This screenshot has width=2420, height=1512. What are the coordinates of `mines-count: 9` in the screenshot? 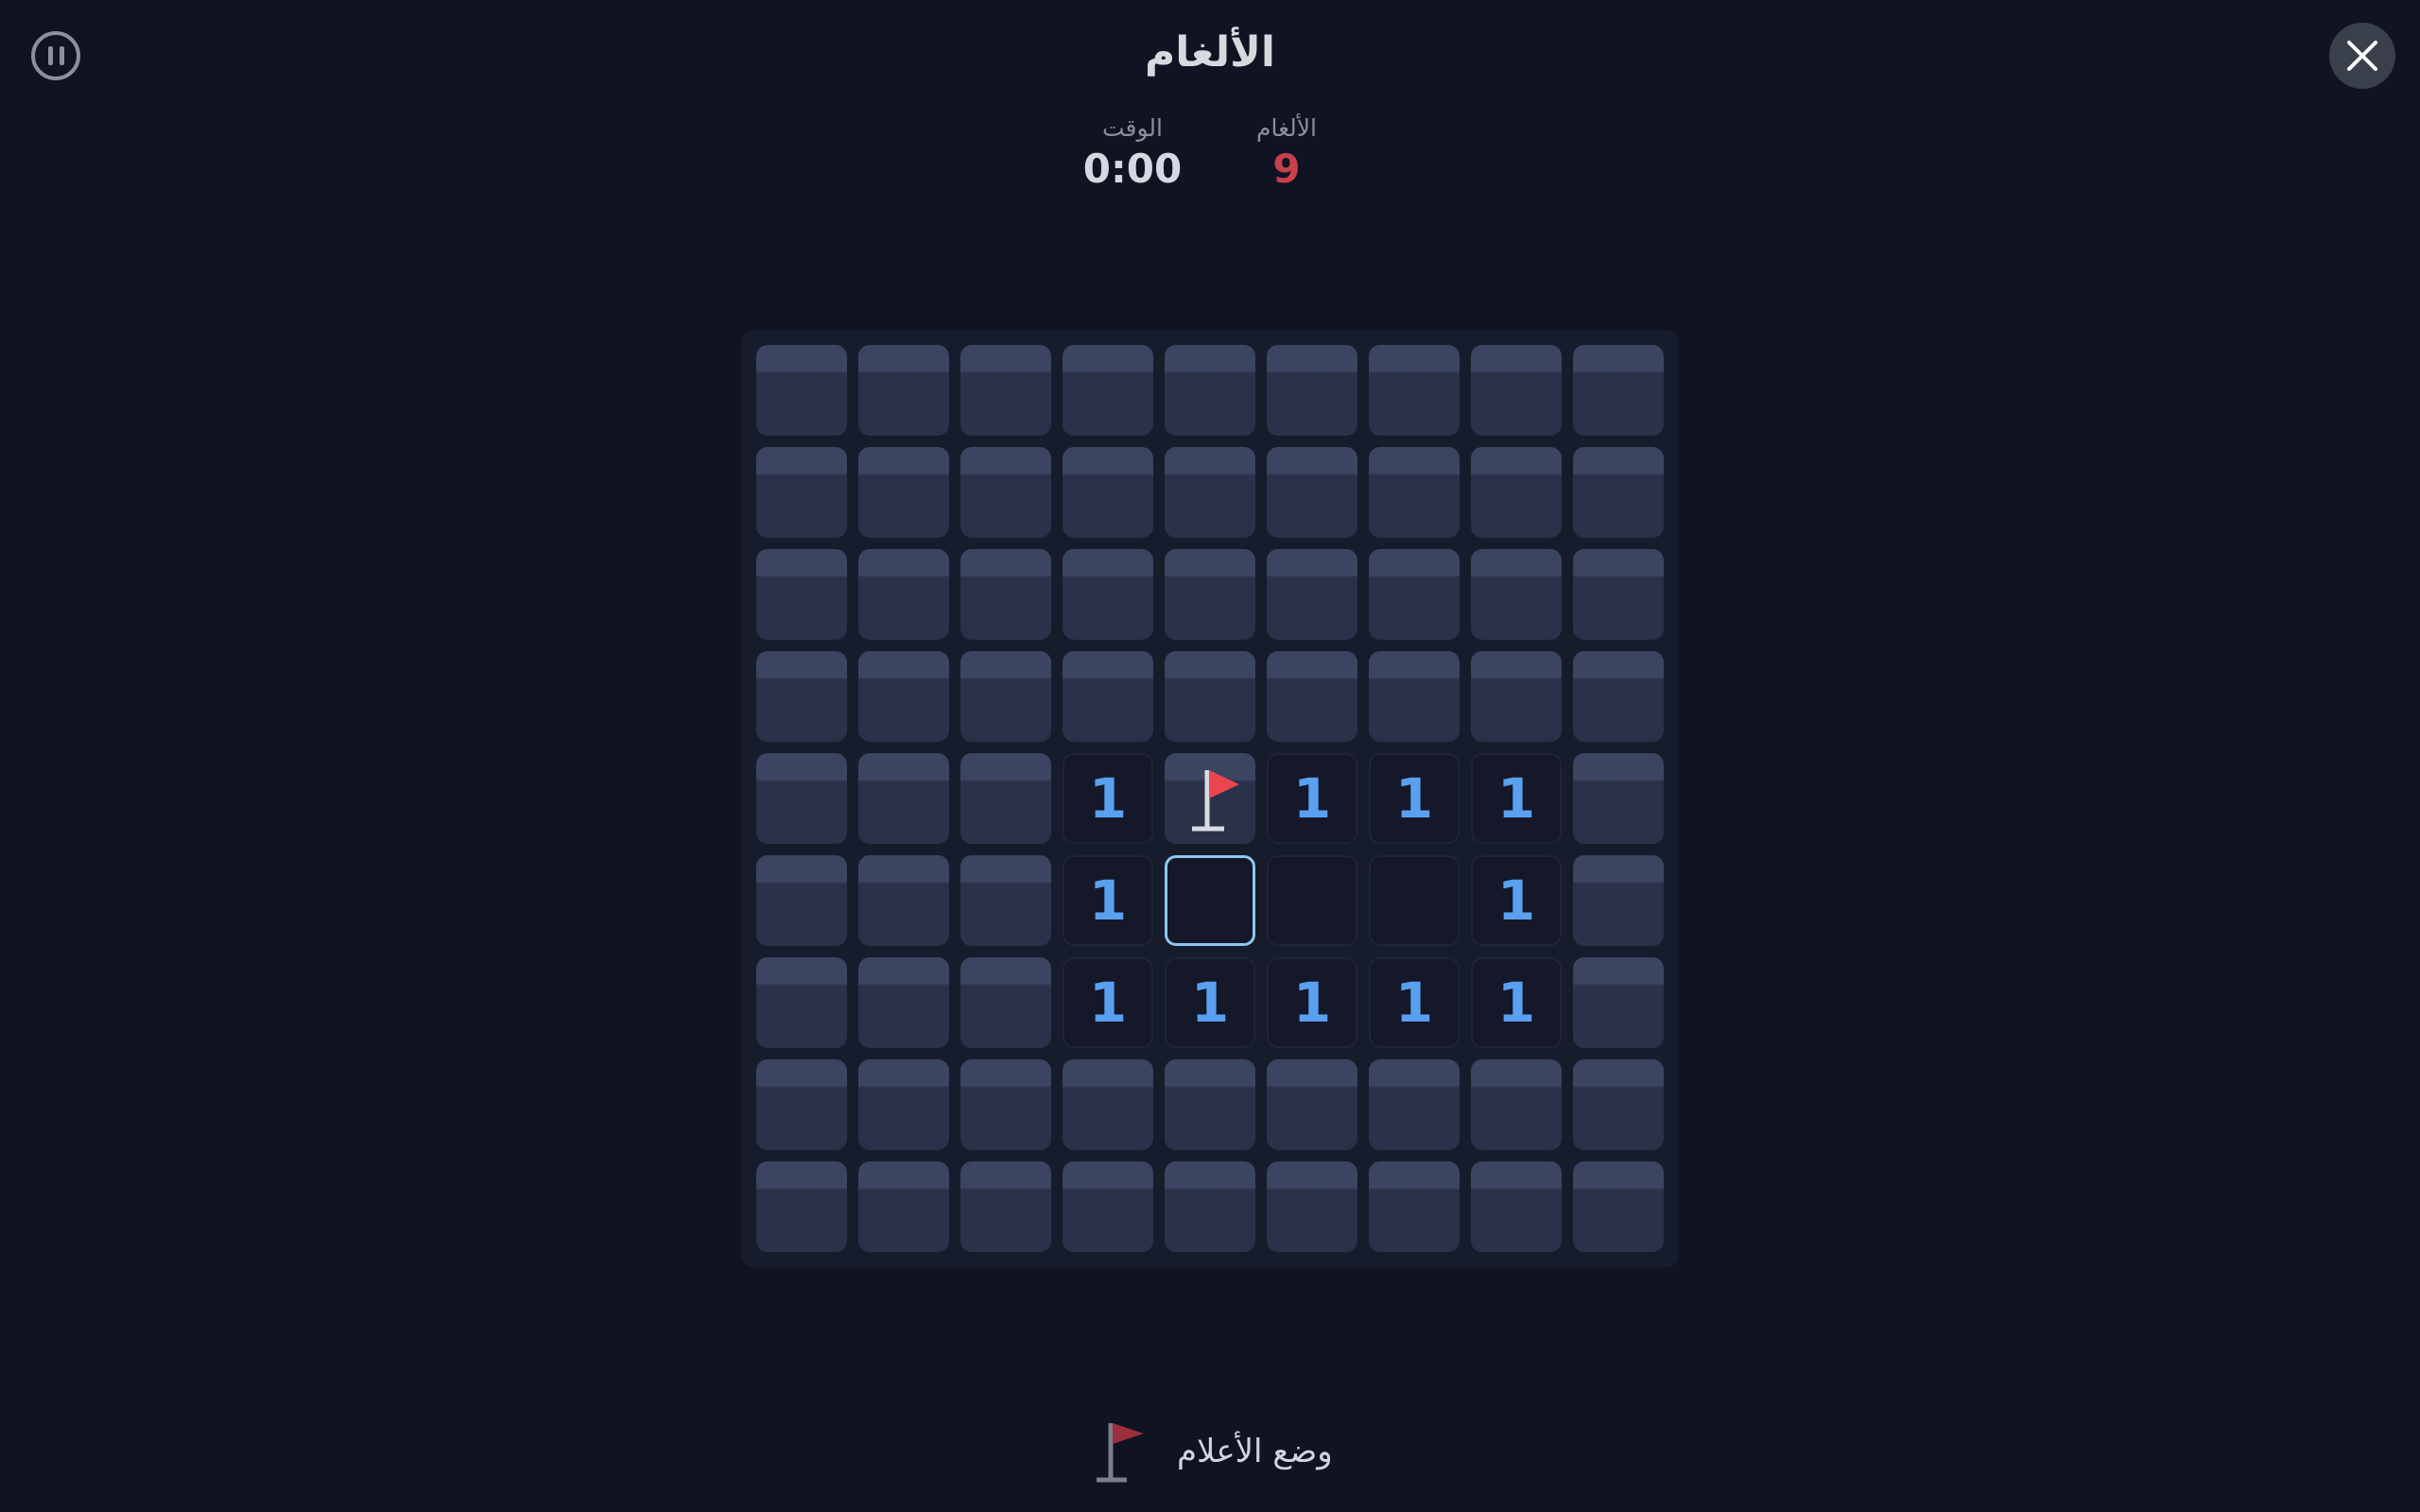 It's located at (1286, 169).